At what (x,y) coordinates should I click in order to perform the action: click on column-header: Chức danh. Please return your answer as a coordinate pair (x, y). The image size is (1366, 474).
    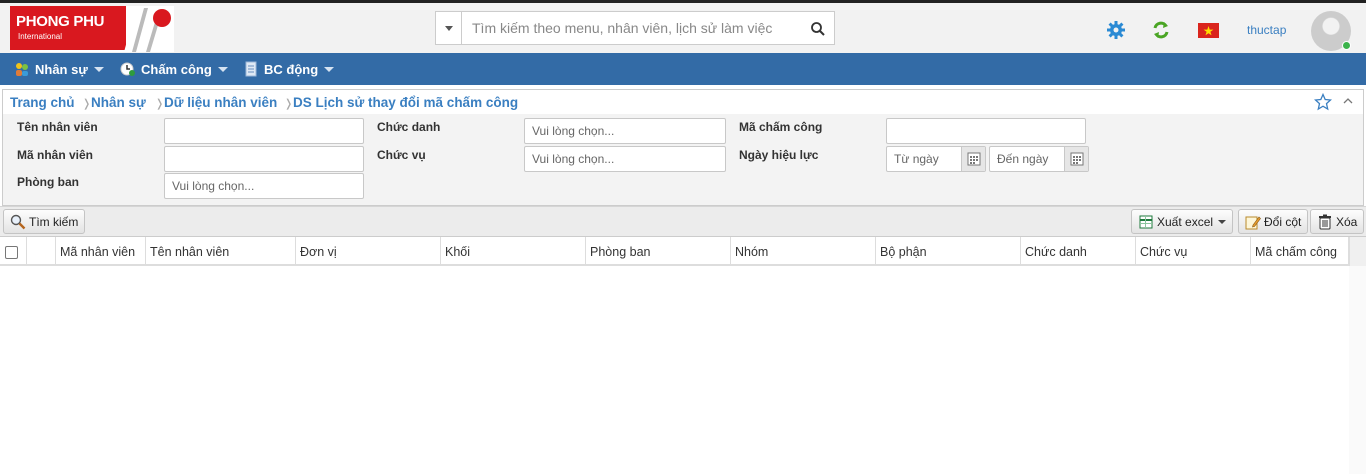
    Looking at the image, I should click on (1078, 251).